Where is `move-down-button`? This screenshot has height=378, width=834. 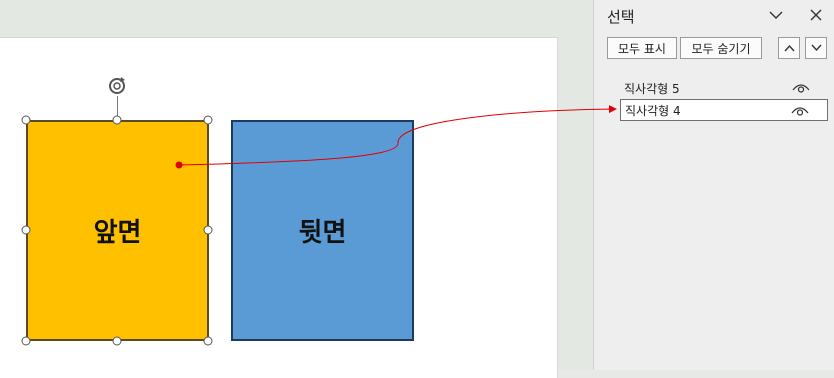
move-down-button is located at coordinates (816, 48).